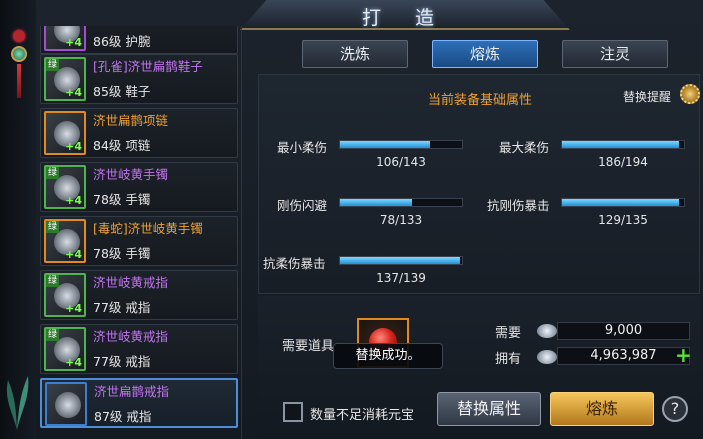 This screenshot has width=703, height=439. Describe the element at coordinates (683, 355) in the screenshot. I see `add-currency-button: +` at that location.